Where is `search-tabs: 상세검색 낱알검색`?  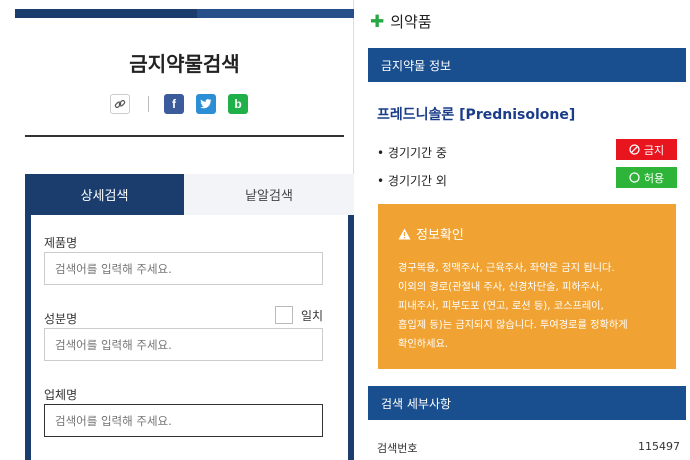 search-tabs: 상세검색 낱알검색 is located at coordinates (189, 194).